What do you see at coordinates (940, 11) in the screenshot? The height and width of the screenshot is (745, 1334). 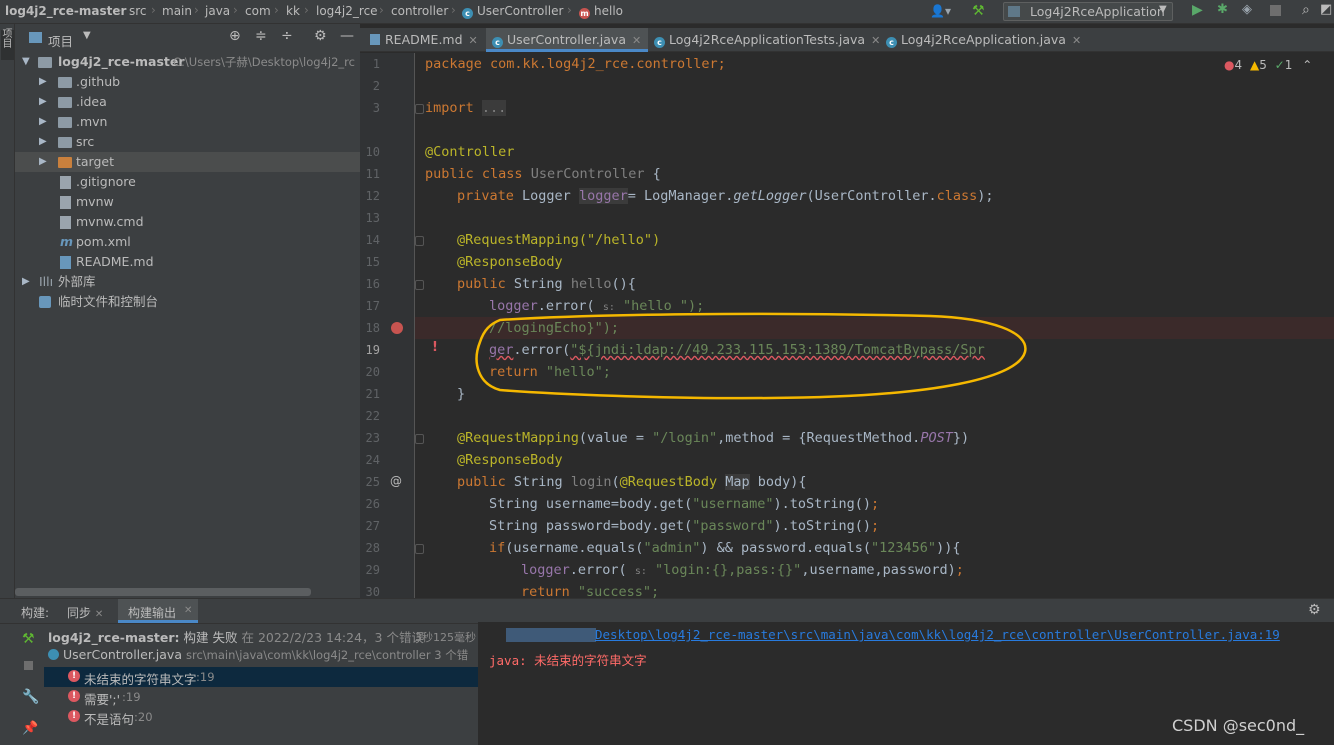 I see `user-icon: 👤▾` at bounding box center [940, 11].